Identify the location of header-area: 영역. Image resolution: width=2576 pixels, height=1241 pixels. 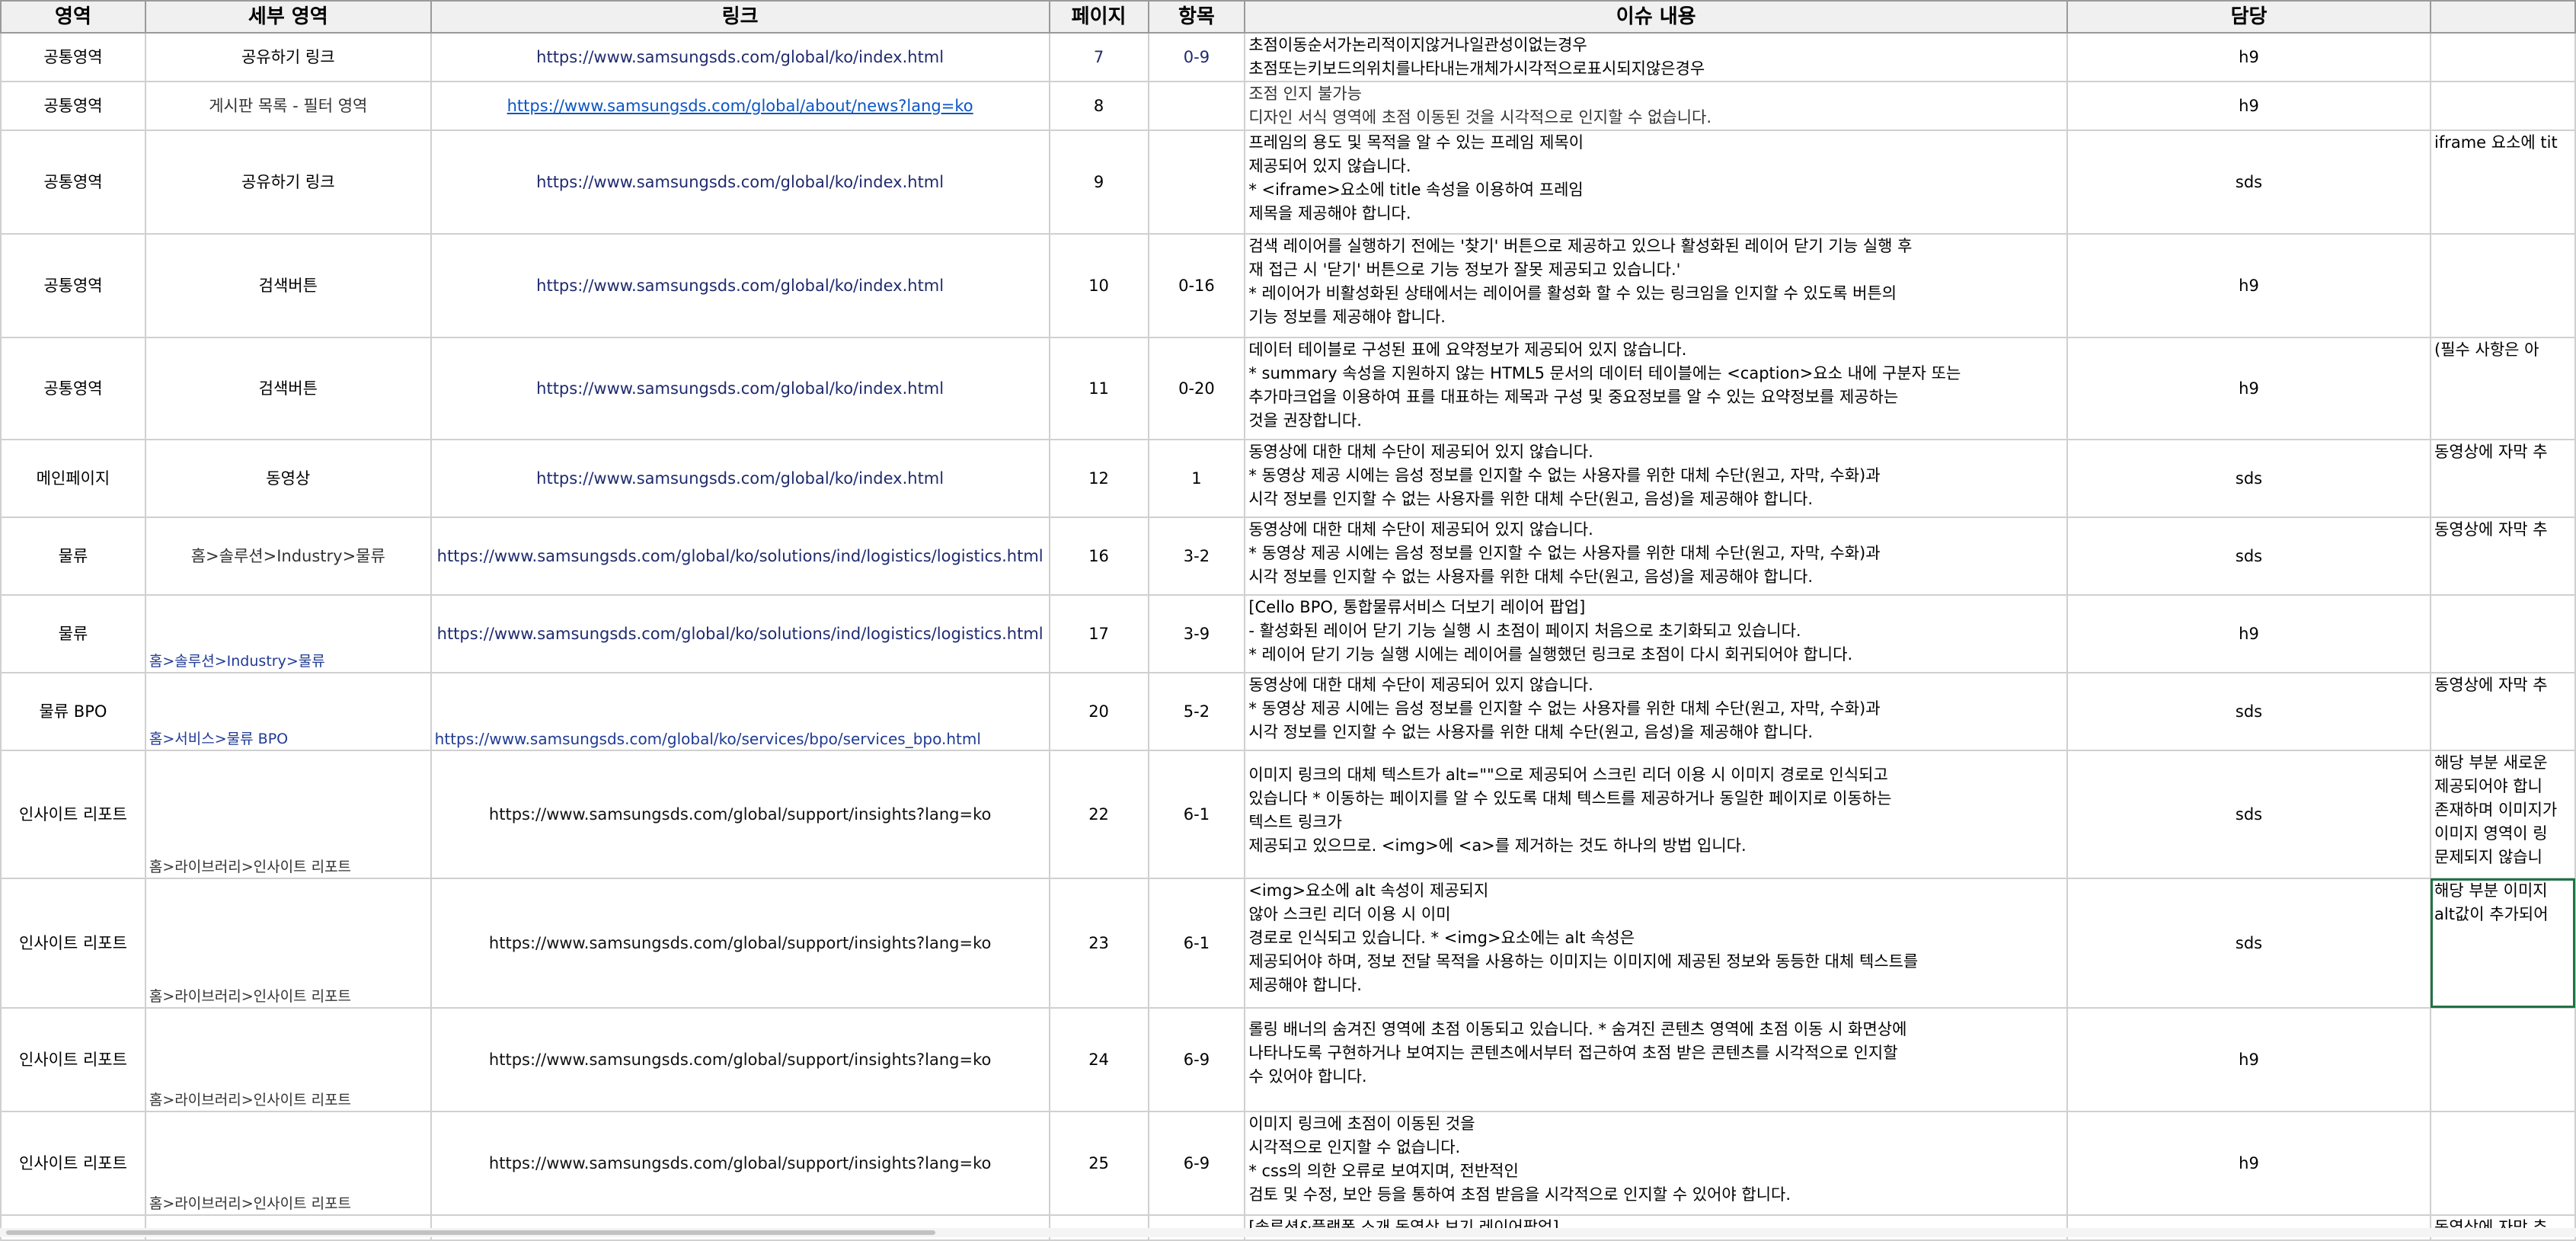
(73, 17).